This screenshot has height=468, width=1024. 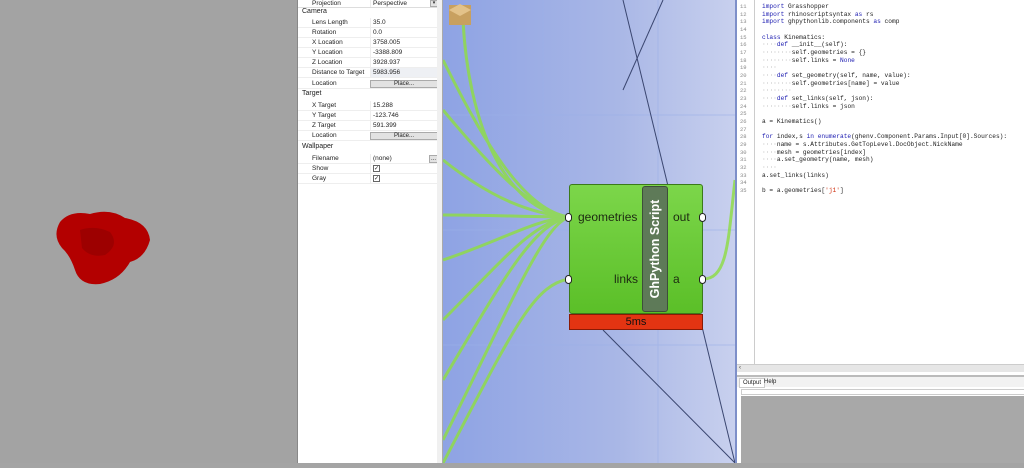 What do you see at coordinates (460, 14) in the screenshot?
I see `panel-component-icon` at bounding box center [460, 14].